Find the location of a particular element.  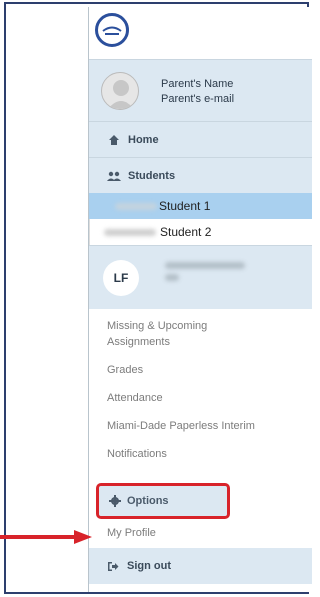

users-icon is located at coordinates (114, 176).